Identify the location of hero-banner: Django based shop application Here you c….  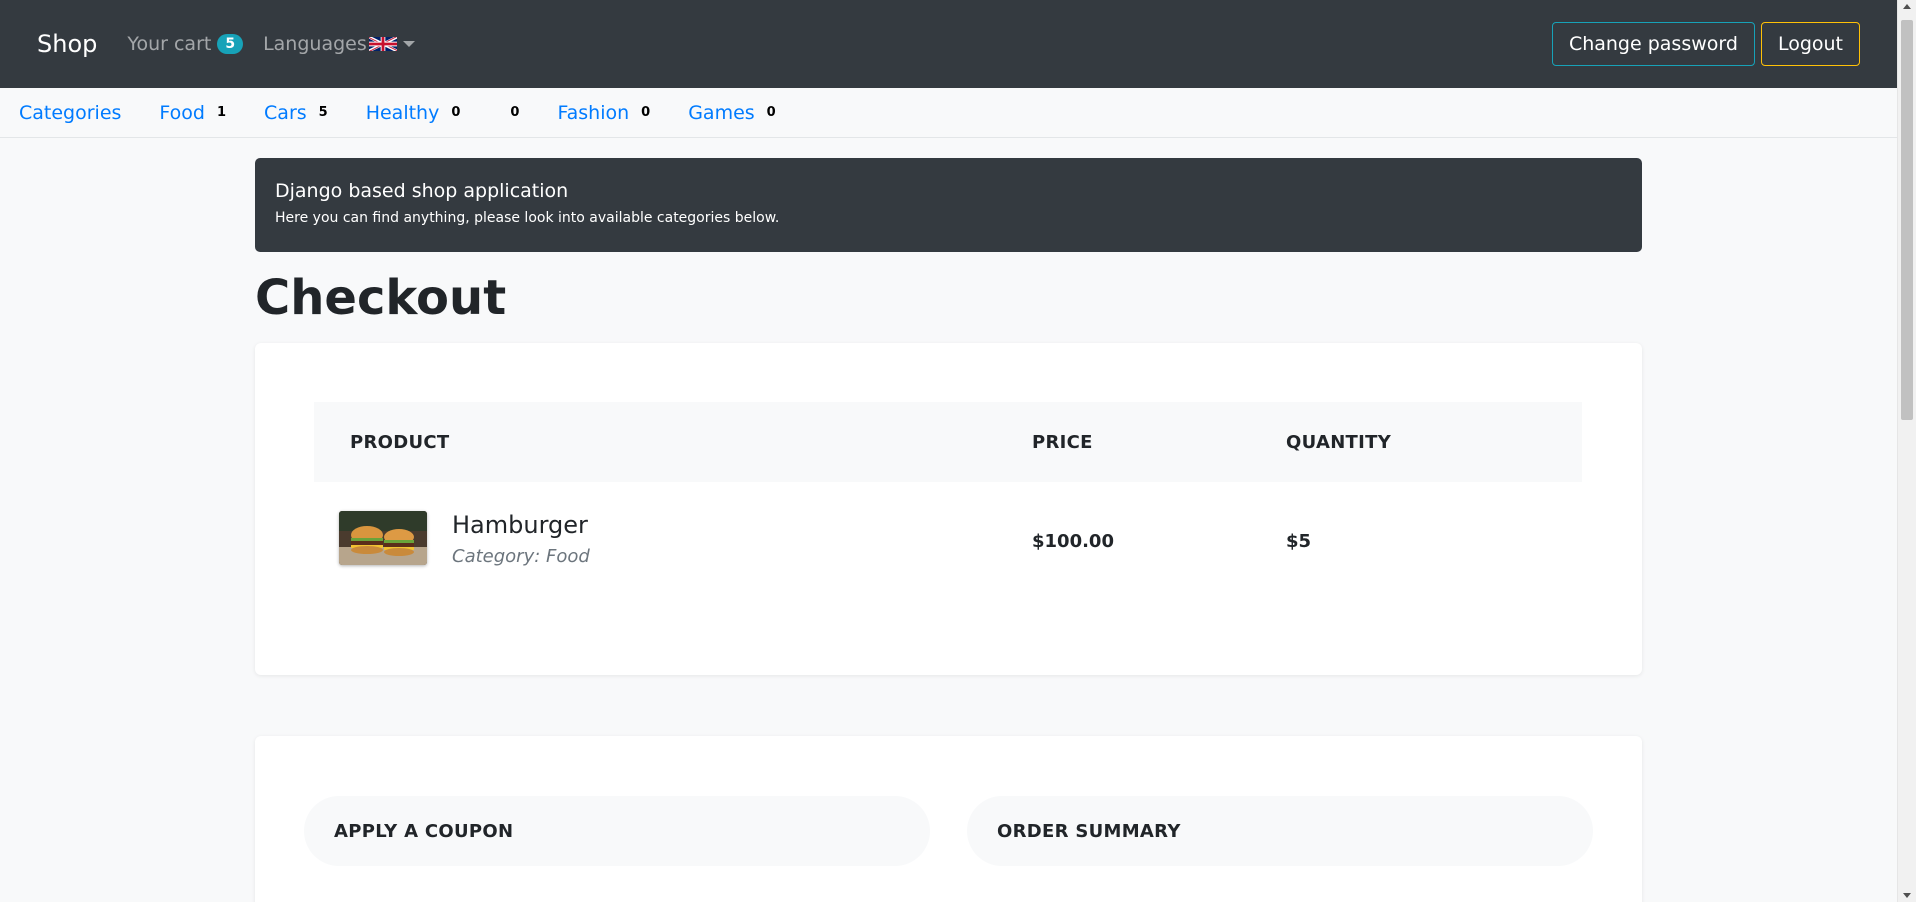
(948, 205).